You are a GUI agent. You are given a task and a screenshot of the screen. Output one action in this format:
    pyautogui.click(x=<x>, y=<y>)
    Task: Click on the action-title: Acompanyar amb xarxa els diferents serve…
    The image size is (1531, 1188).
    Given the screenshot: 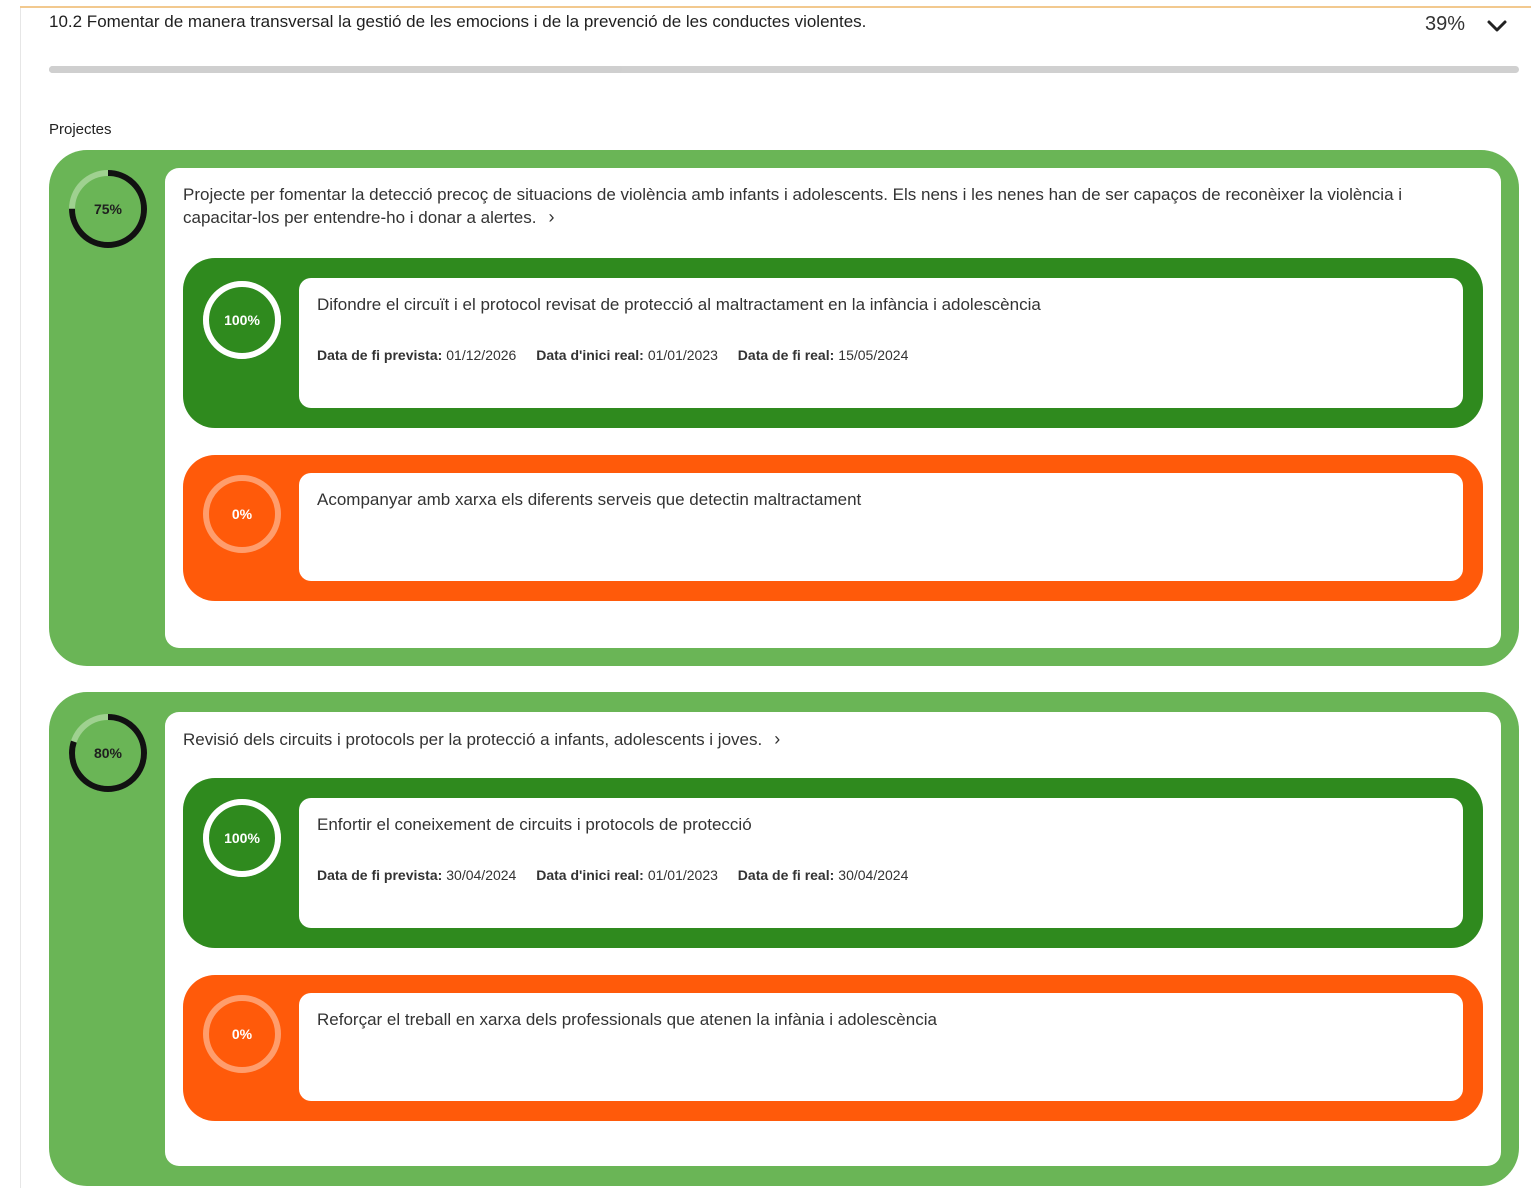 What is the action you would take?
    pyautogui.click(x=589, y=499)
    